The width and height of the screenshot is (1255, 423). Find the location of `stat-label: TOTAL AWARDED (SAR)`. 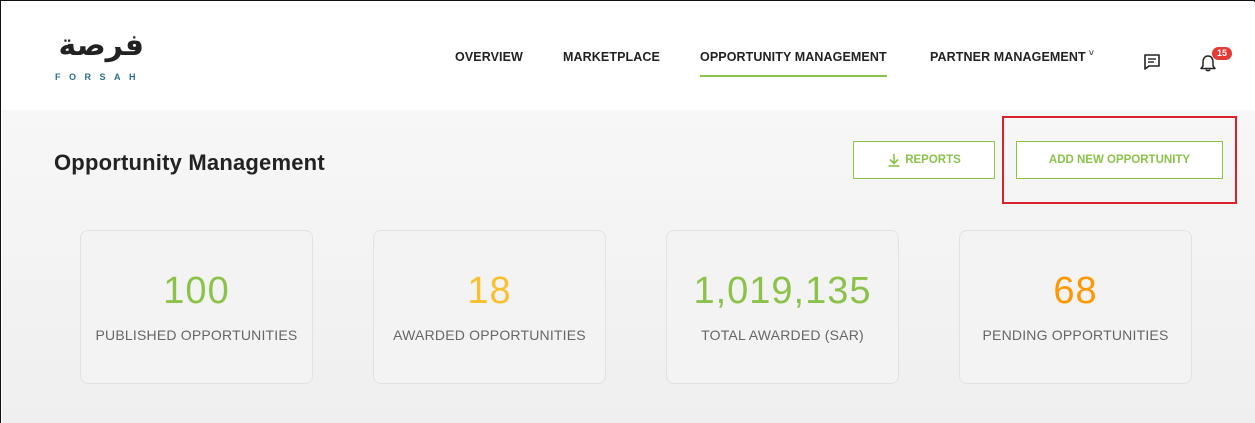

stat-label: TOTAL AWARDED (SAR) is located at coordinates (782, 335).